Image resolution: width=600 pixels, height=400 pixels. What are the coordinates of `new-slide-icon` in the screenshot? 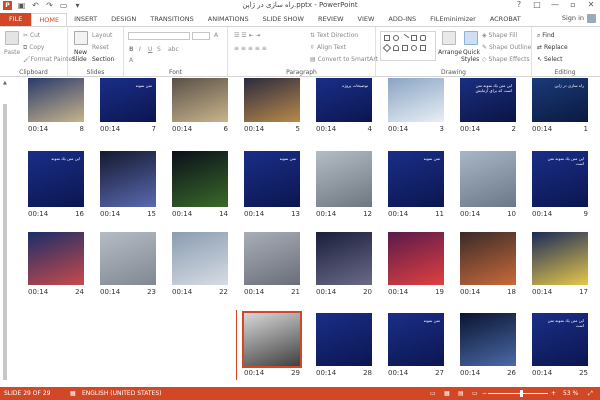 It's located at (81, 38).